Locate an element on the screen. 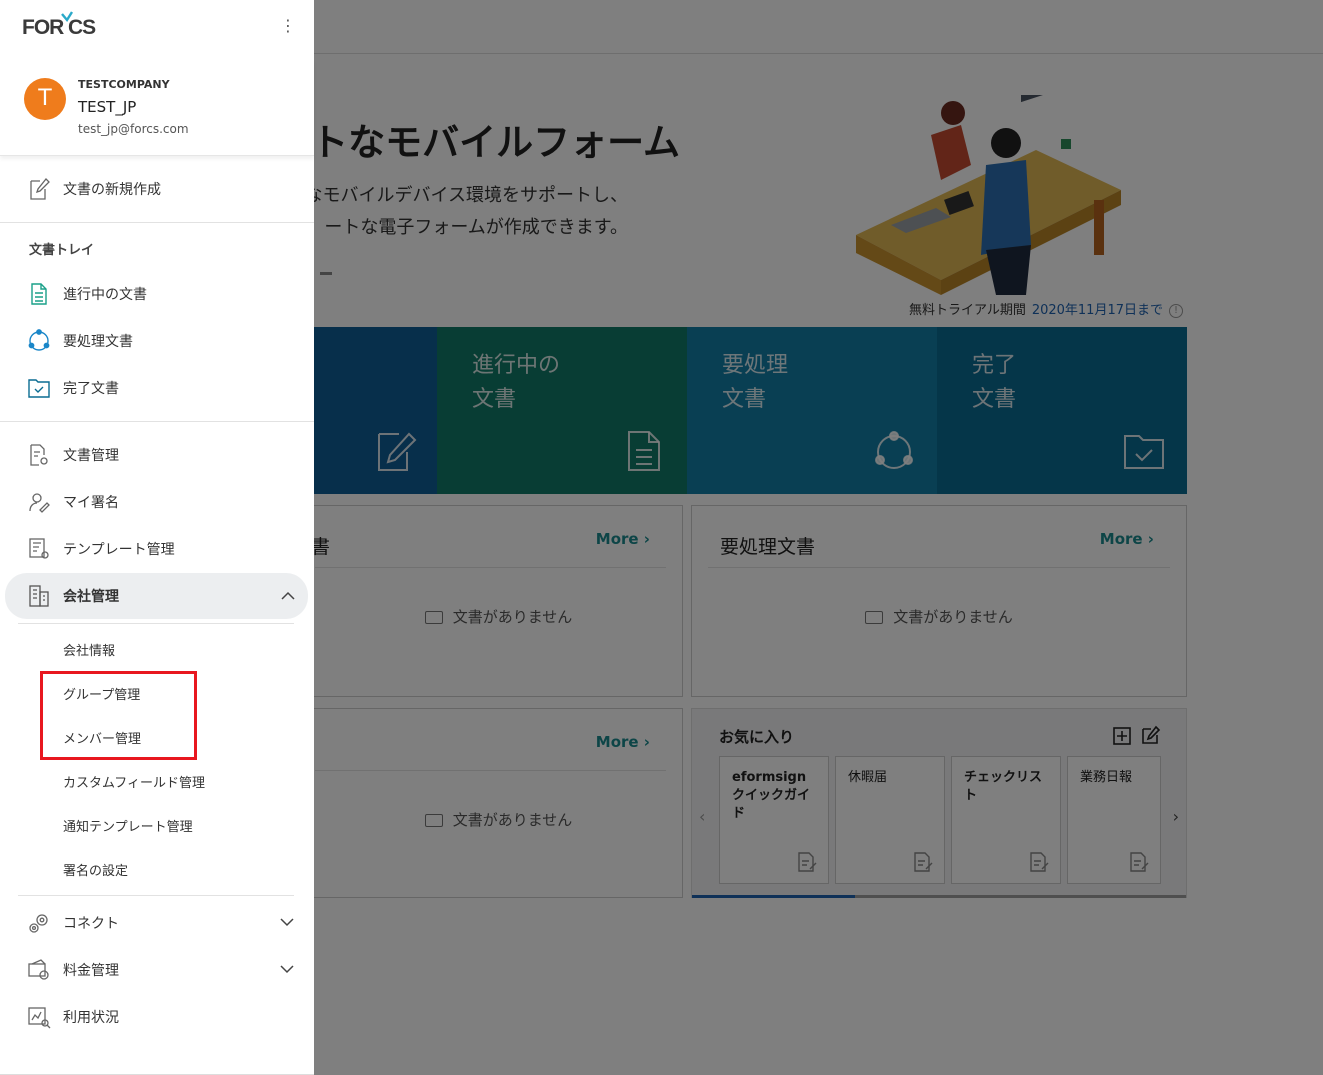 The height and width of the screenshot is (1075, 1323). highlight-box is located at coordinates (118, 715).